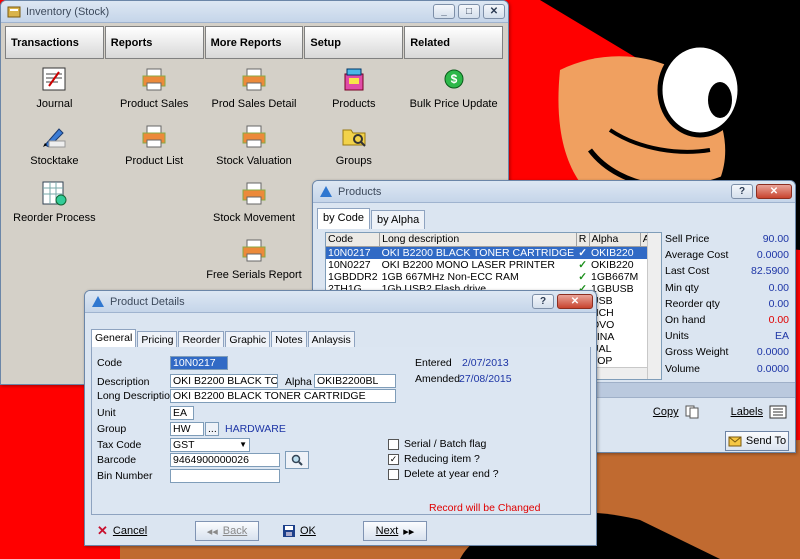  I want to click on maximize-button: □, so click(469, 11).